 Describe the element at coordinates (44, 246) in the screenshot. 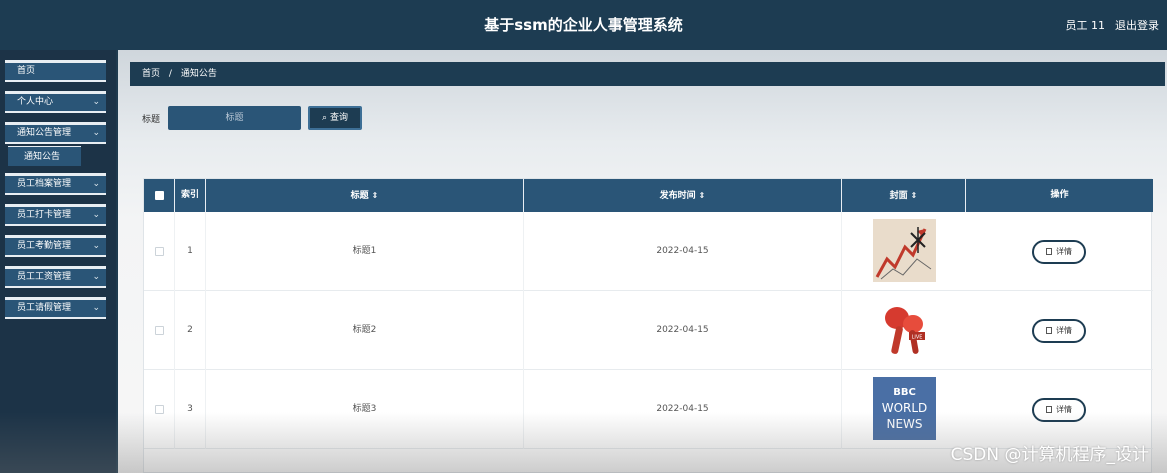

I see `sidebar-item-label: 员工考勤管理` at that location.